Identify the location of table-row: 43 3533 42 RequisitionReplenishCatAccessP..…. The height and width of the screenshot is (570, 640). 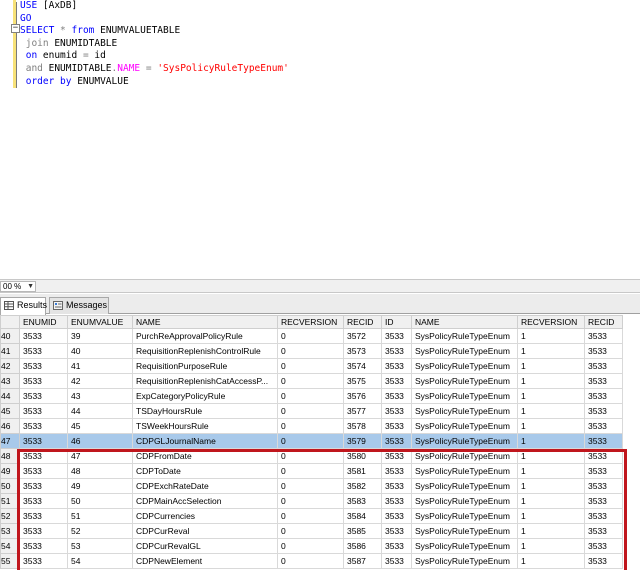
(311, 381).